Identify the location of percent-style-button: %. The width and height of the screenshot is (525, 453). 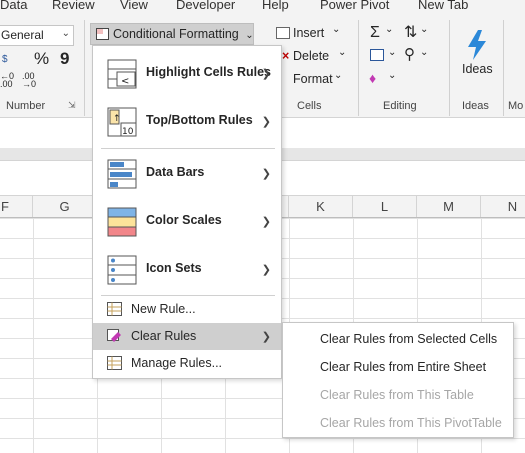
(41, 59).